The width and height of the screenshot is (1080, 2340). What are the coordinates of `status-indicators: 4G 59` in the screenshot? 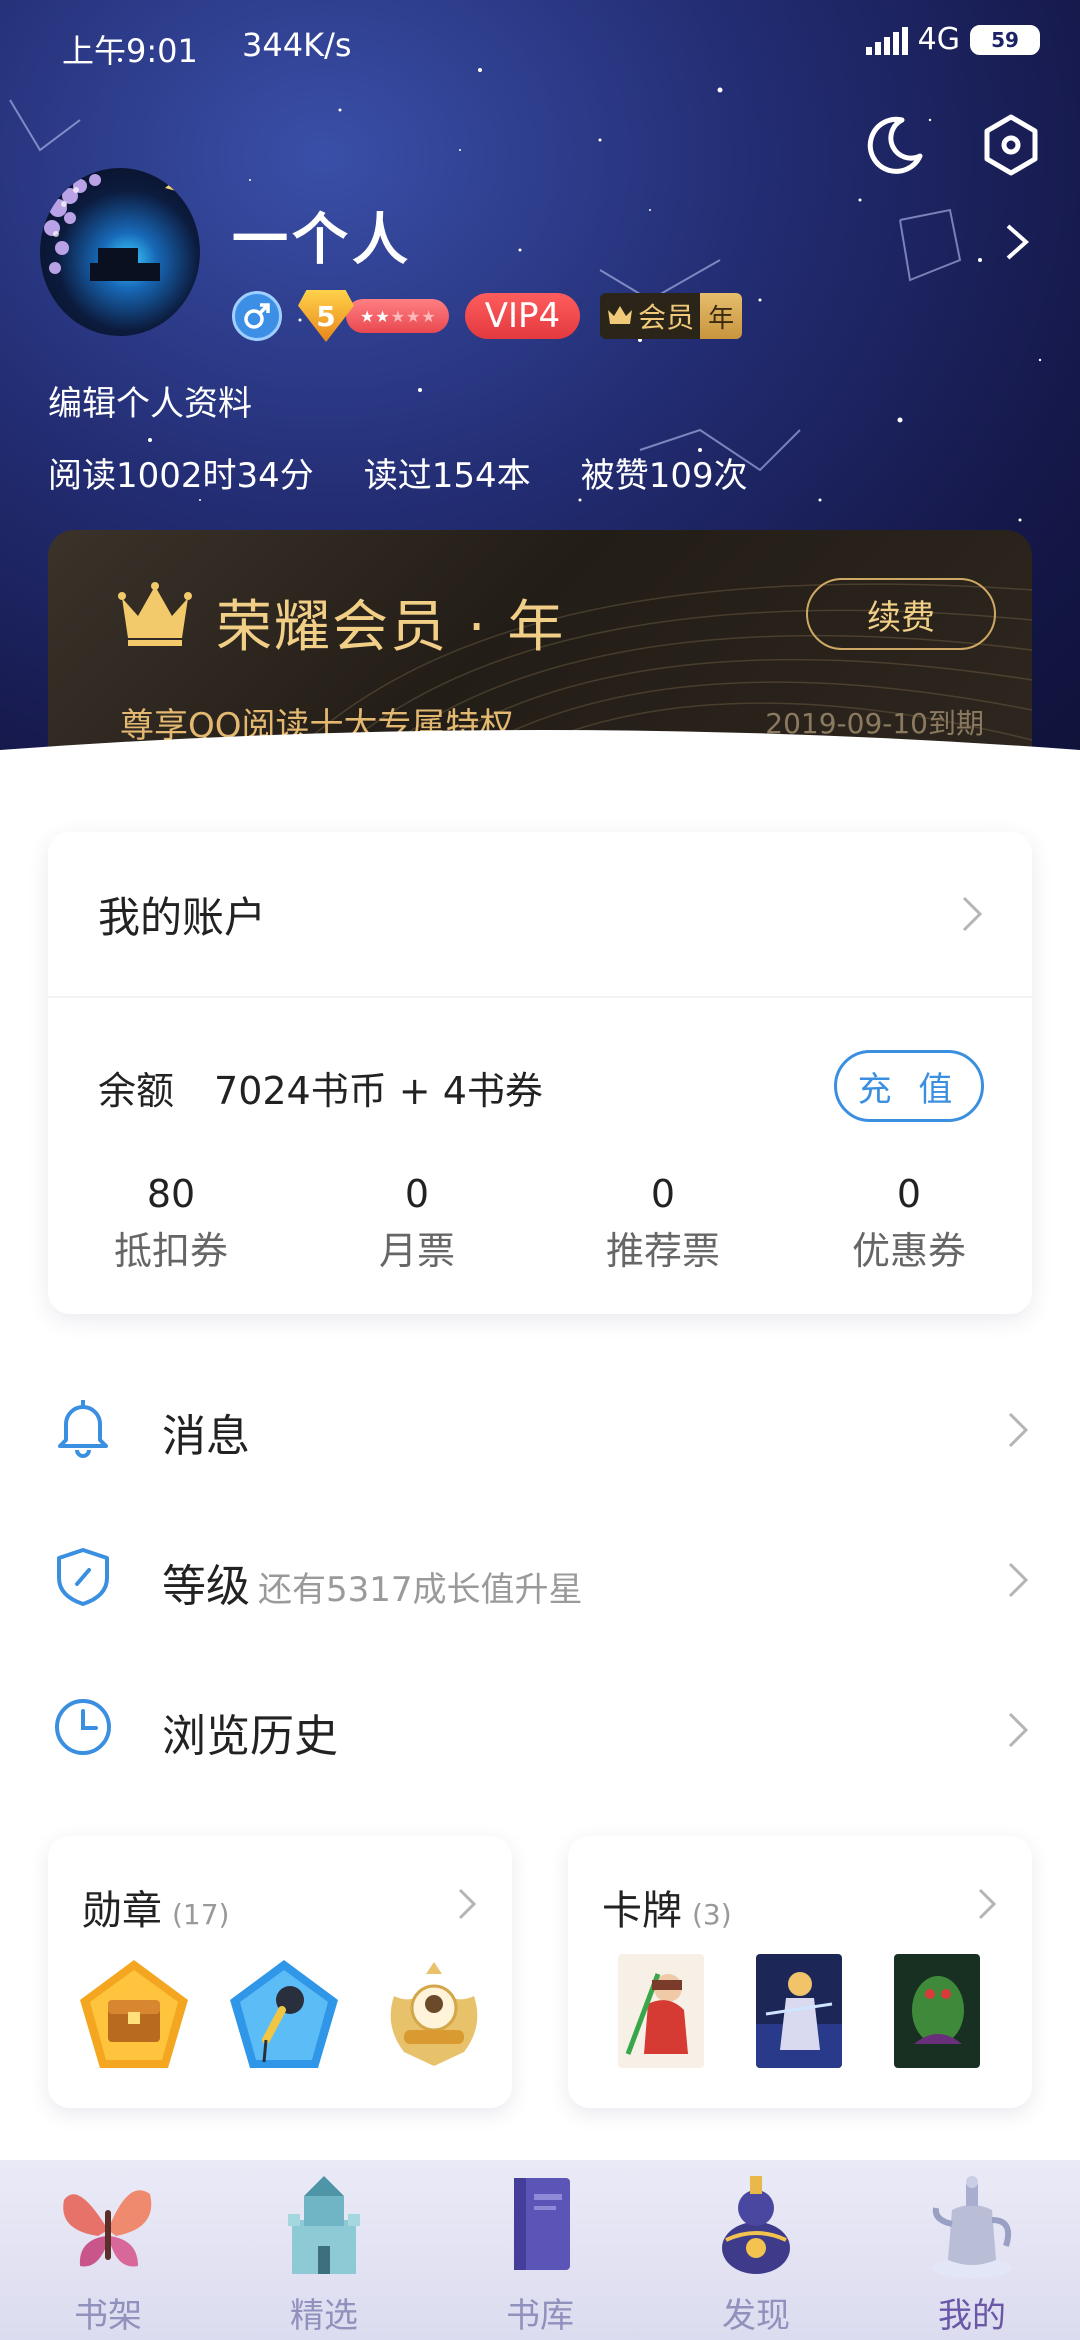 It's located at (952, 39).